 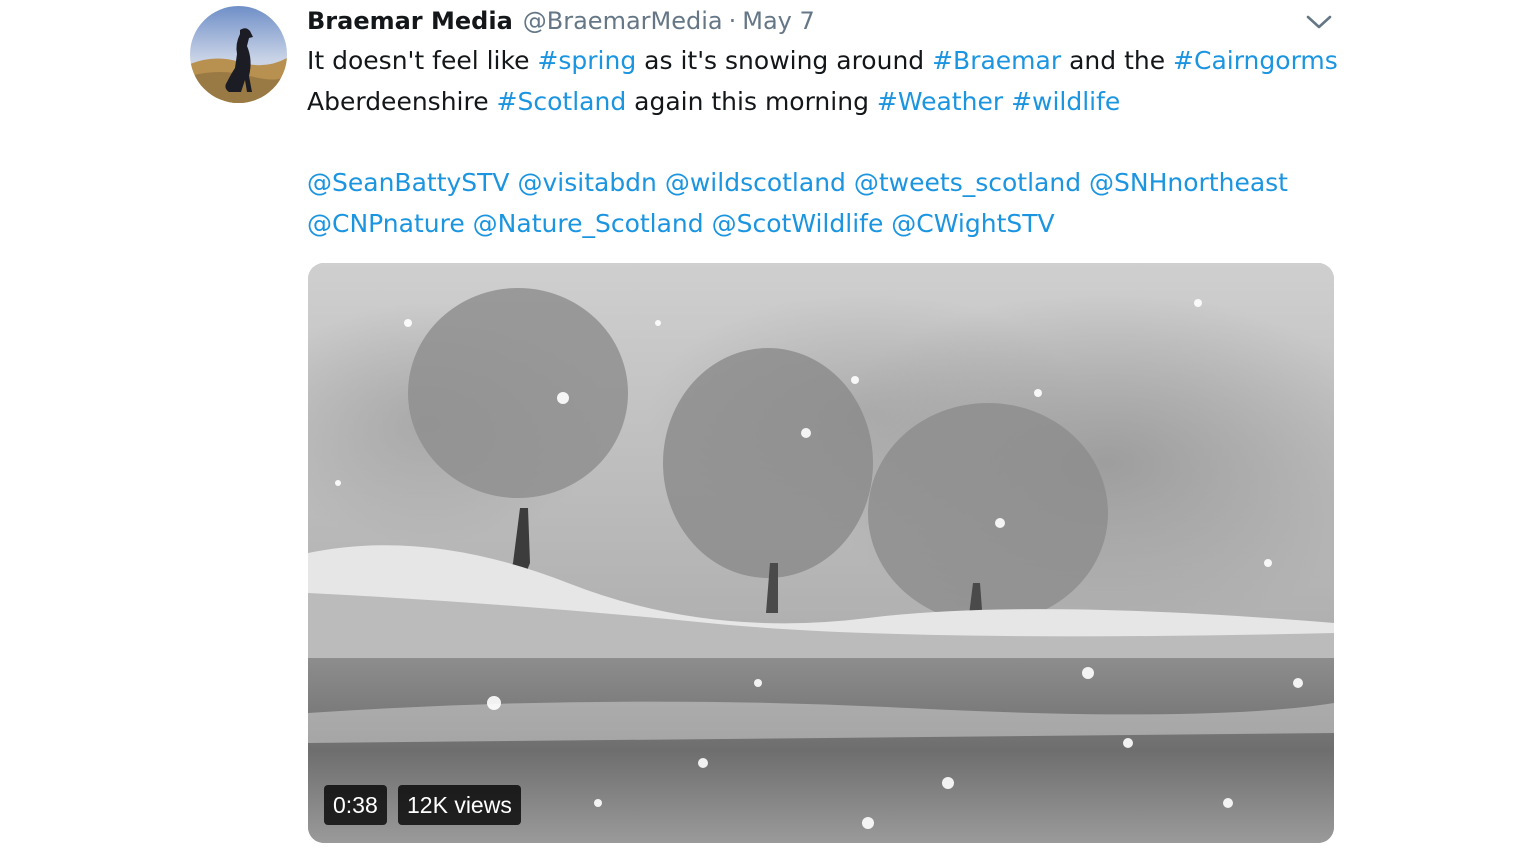 I want to click on author-handle: @BraemarMedia, so click(x=623, y=21).